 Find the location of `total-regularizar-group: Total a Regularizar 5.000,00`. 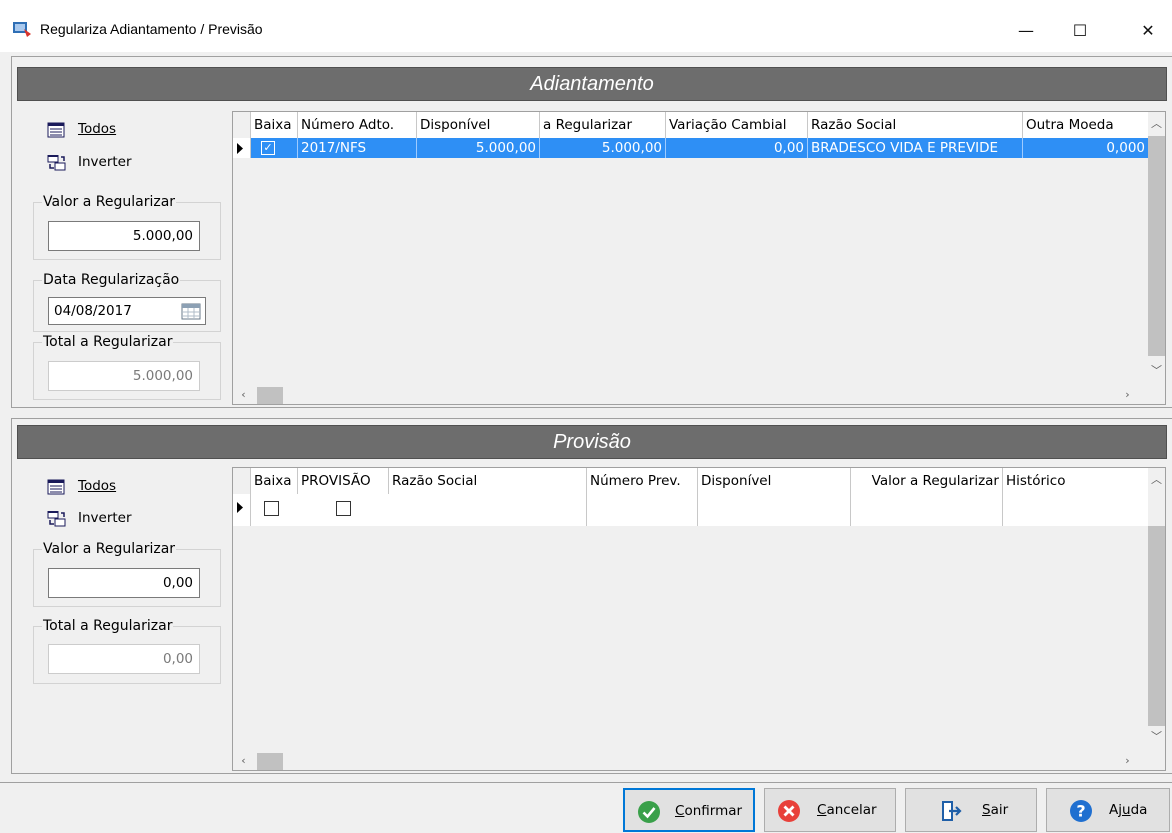

total-regularizar-group: Total a Regularizar 5.000,00 is located at coordinates (127, 366).